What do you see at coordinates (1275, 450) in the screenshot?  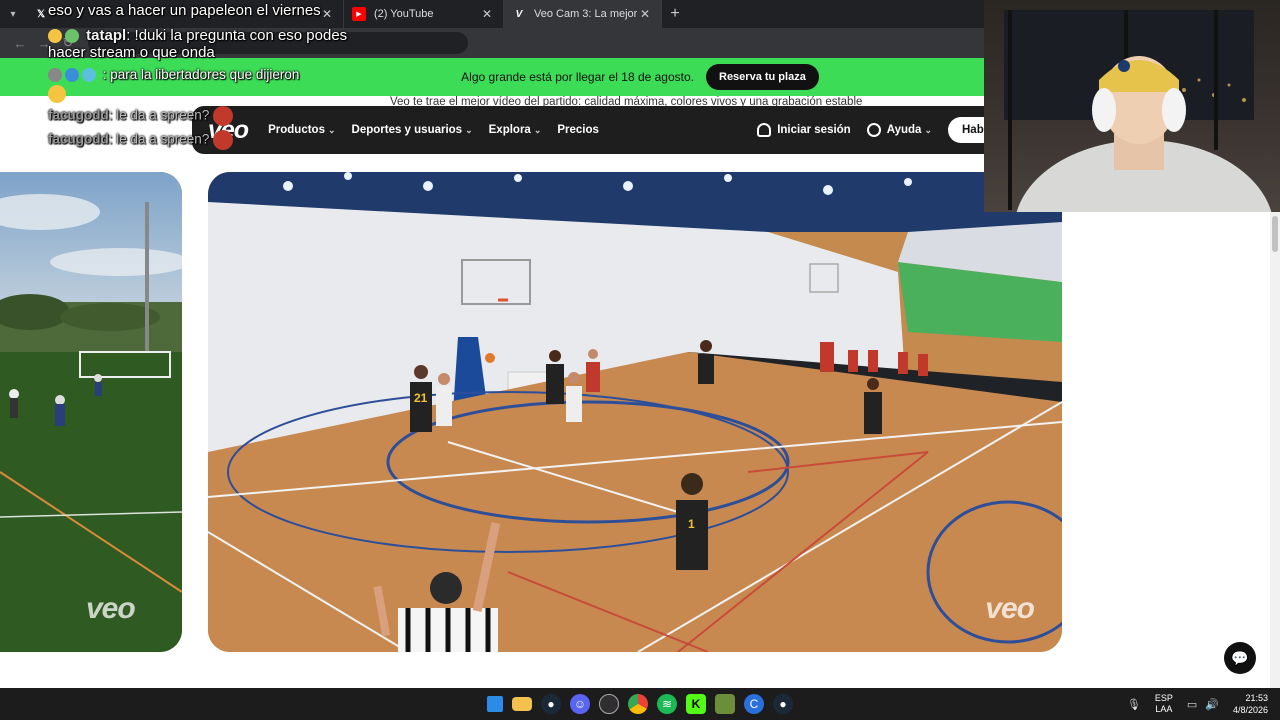 I see `scrollbar` at bounding box center [1275, 450].